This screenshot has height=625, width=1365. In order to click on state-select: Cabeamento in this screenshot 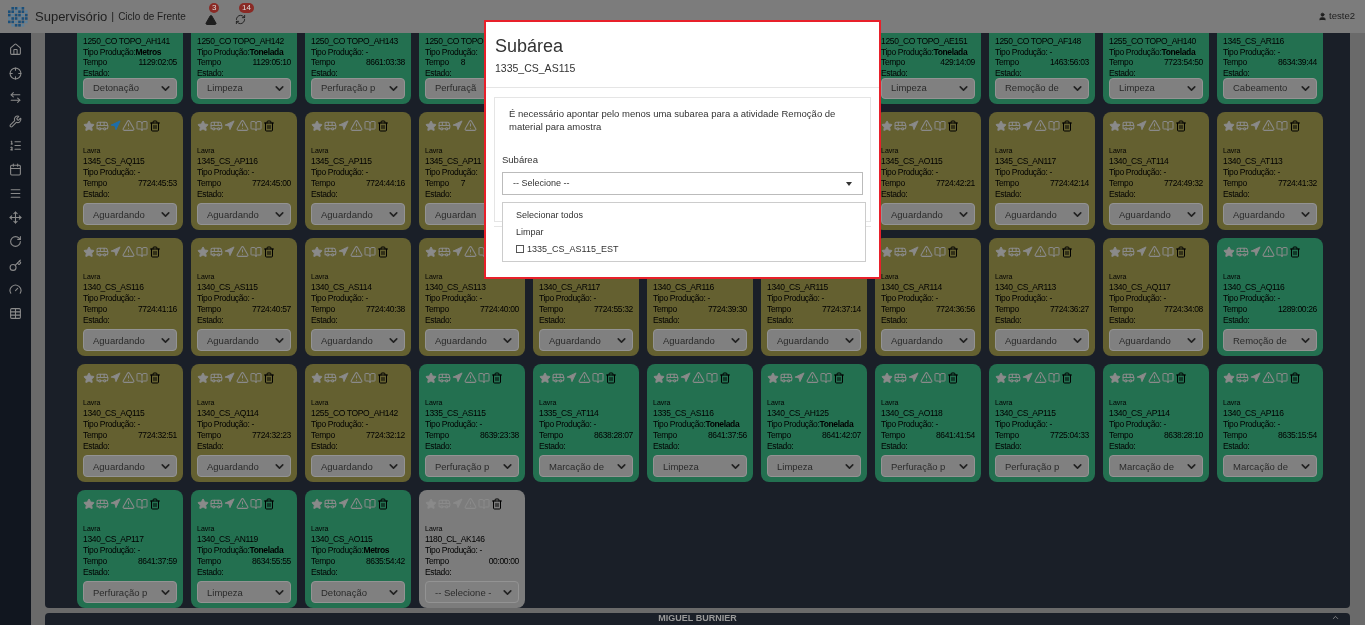, I will do `click(1270, 88)`.